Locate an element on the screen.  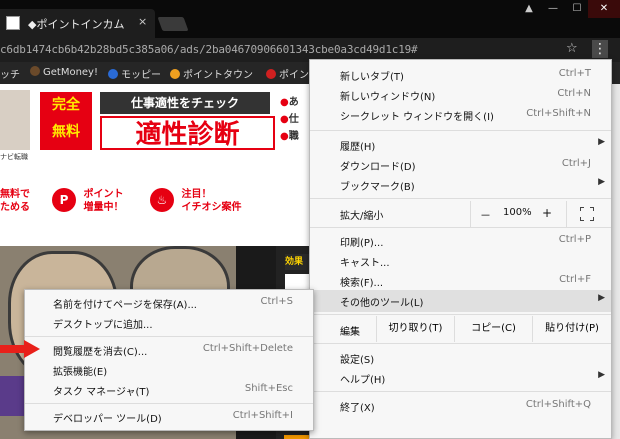
submenu-item-clear-browsing-data: 閲覧履歴を消去(C)... Ctrl+Shift+Delete is located at coordinates (169, 350).